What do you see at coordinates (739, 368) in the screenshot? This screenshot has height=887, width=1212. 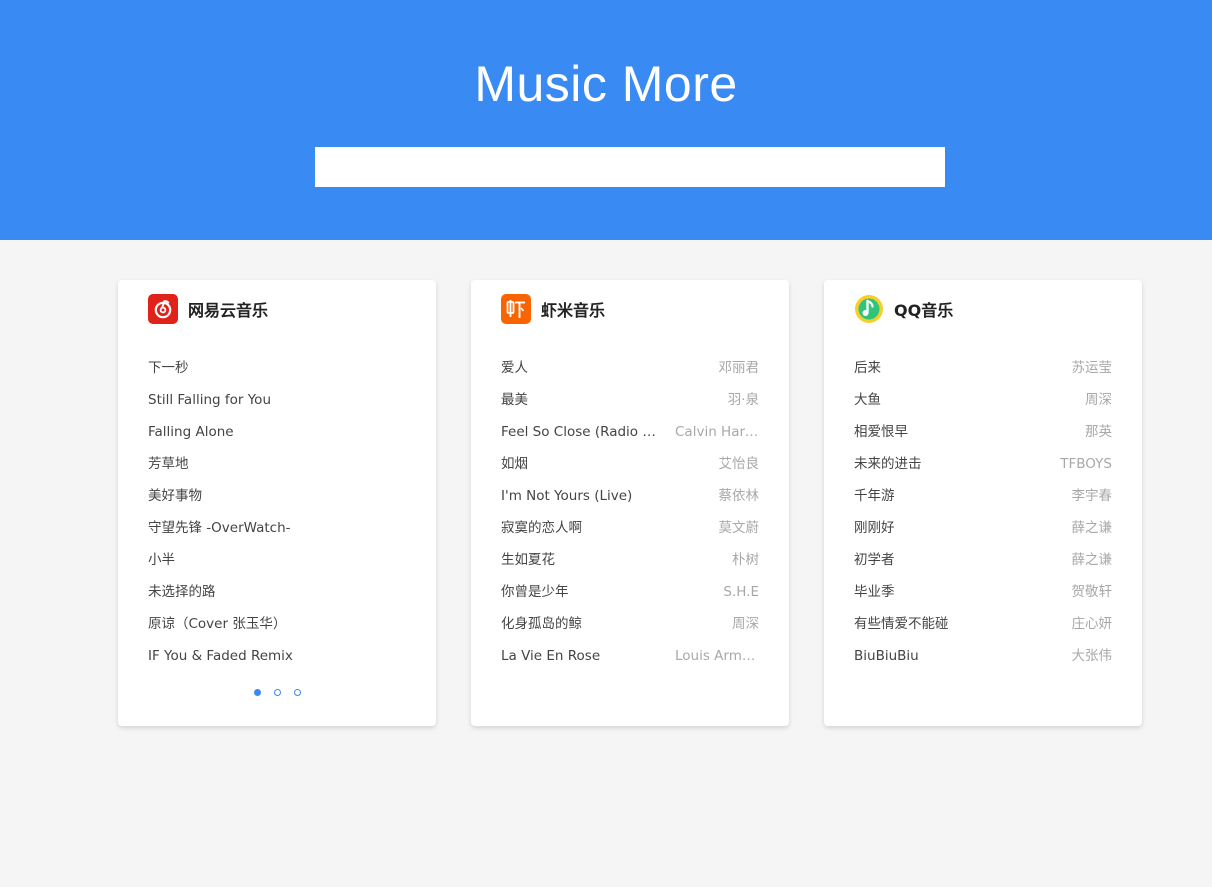 I see `song-artist: 邓丽君` at bounding box center [739, 368].